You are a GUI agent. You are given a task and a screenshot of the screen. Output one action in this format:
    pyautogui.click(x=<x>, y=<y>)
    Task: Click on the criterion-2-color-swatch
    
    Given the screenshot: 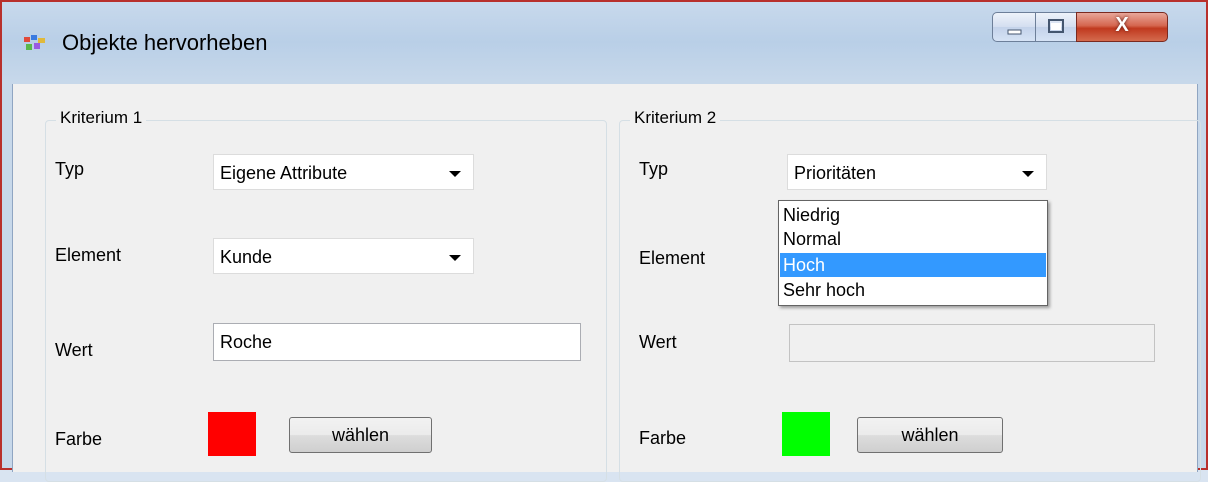 What is the action you would take?
    pyautogui.click(x=806, y=434)
    